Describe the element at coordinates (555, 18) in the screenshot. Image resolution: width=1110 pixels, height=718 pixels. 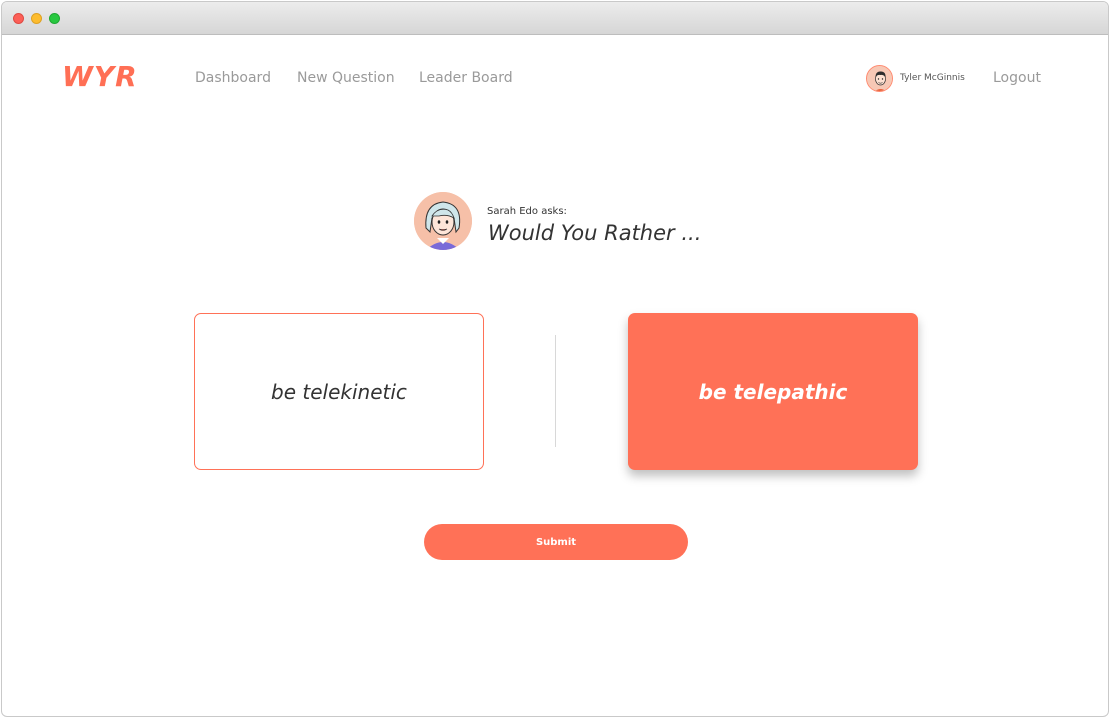
I see `window-titlebar` at that location.